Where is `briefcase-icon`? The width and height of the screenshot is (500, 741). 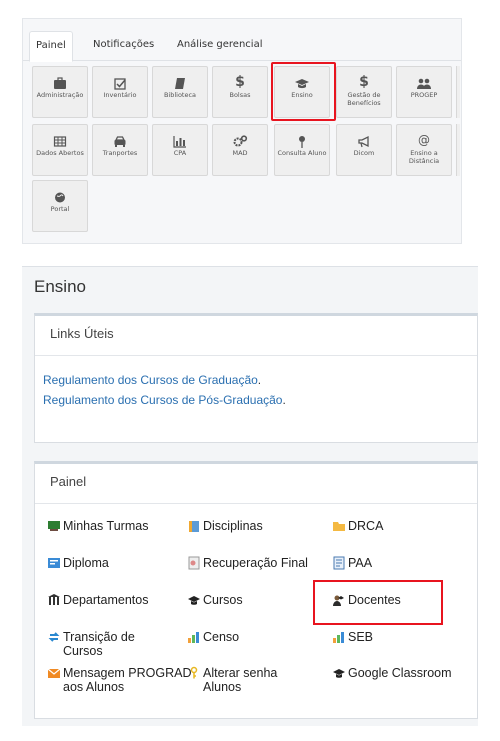 briefcase-icon is located at coordinates (60, 82).